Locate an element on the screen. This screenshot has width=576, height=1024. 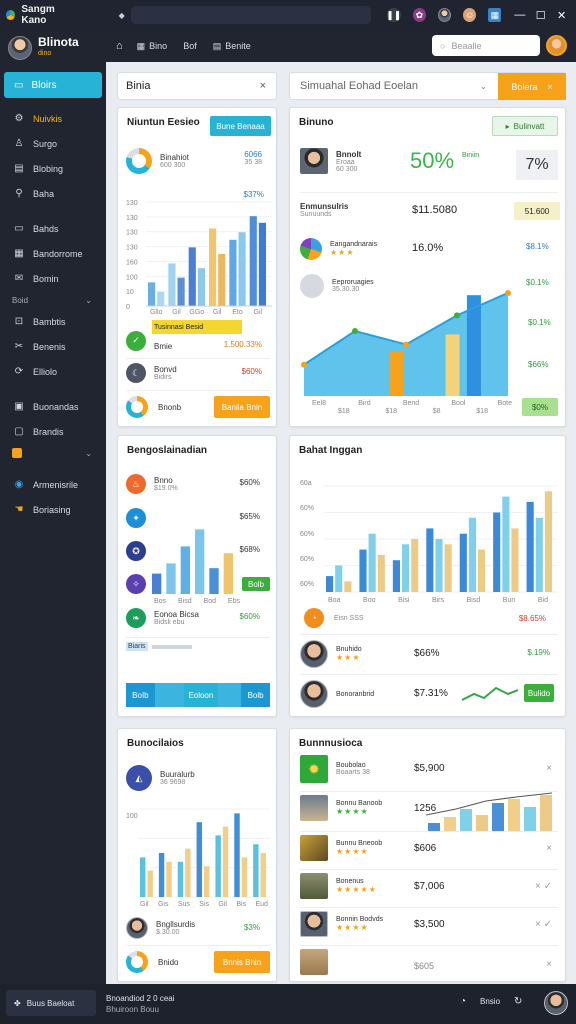
tab-3: ▤ Benite is located at coordinates (232, 46).